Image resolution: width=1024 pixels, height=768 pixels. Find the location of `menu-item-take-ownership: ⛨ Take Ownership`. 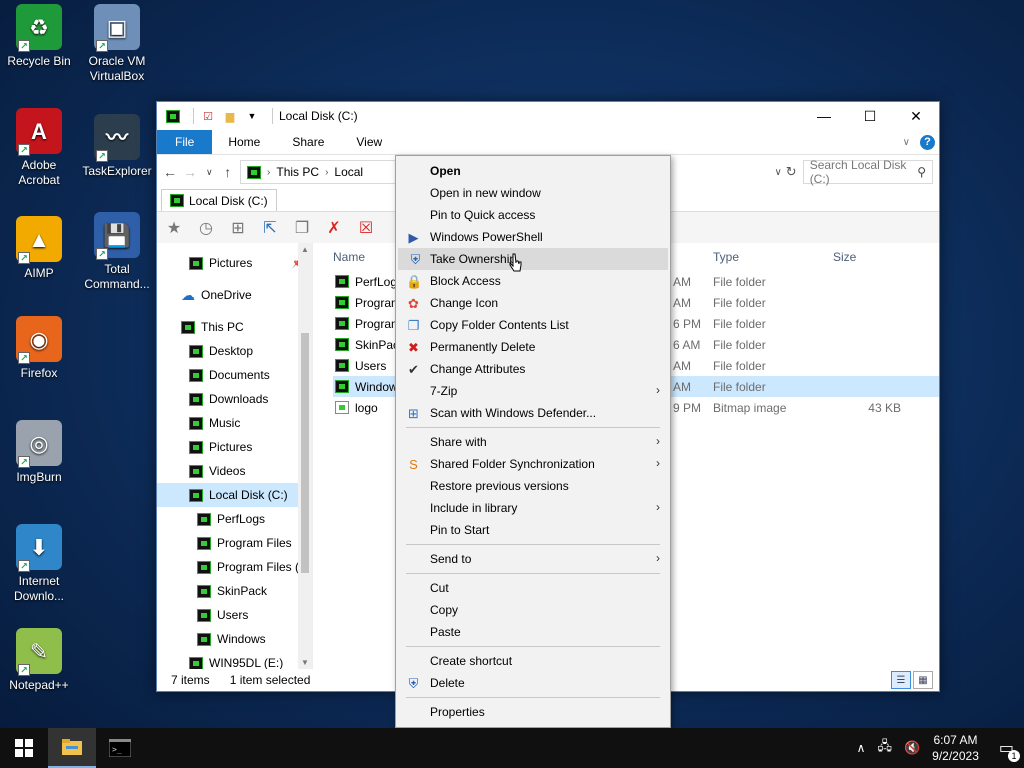

menu-item-take-ownership: ⛨ Take Ownership is located at coordinates (533, 259).